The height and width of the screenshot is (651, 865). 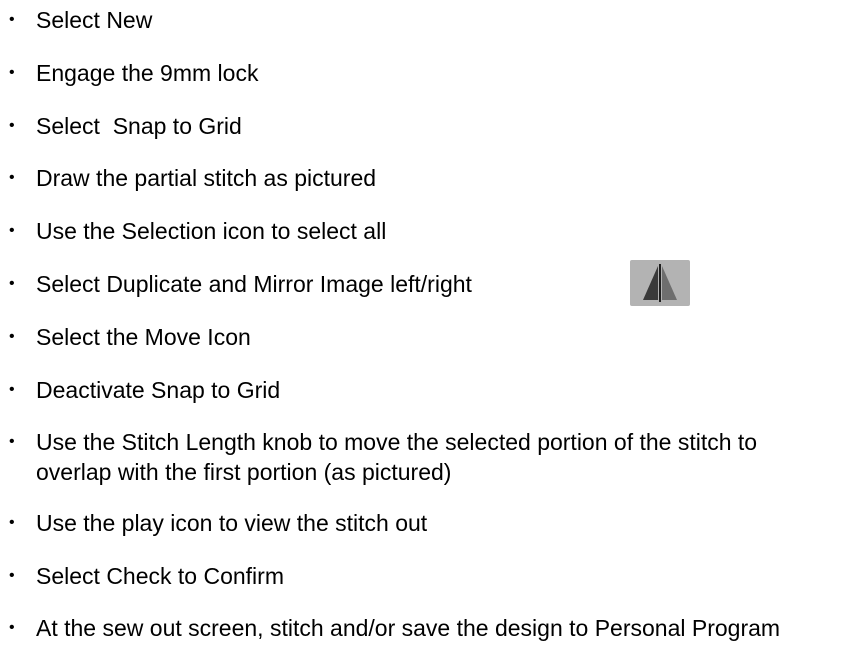 What do you see at coordinates (160, 576) in the screenshot?
I see `step-text: Select Check to Confirm` at bounding box center [160, 576].